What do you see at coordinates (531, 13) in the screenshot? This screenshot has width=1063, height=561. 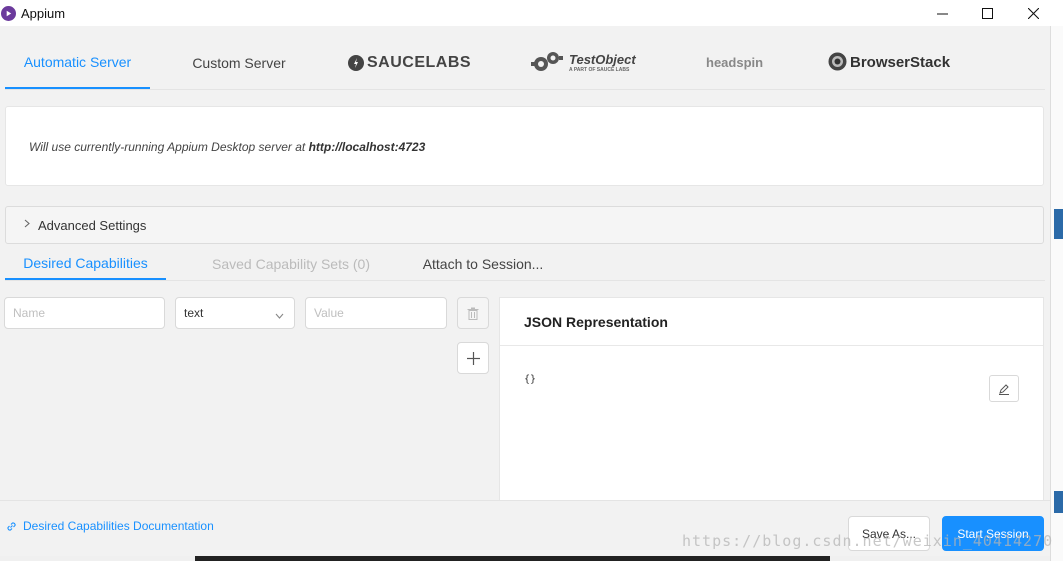 I see `window-titlebar: Appium` at bounding box center [531, 13].